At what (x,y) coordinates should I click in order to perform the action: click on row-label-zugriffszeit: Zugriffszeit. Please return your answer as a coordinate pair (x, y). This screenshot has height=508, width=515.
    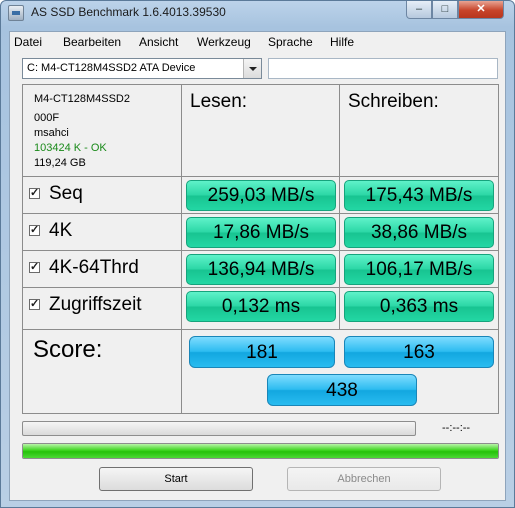
    Looking at the image, I should click on (95, 304).